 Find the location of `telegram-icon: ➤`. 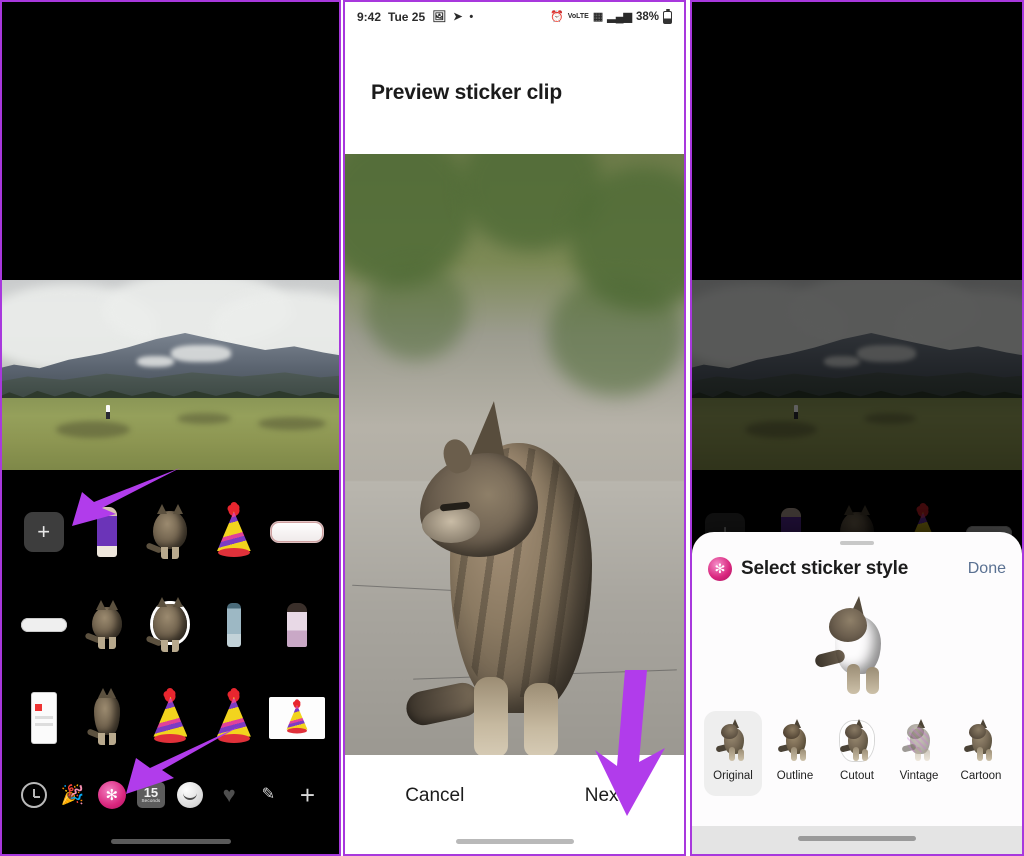

telegram-icon: ➤ is located at coordinates (458, 16).